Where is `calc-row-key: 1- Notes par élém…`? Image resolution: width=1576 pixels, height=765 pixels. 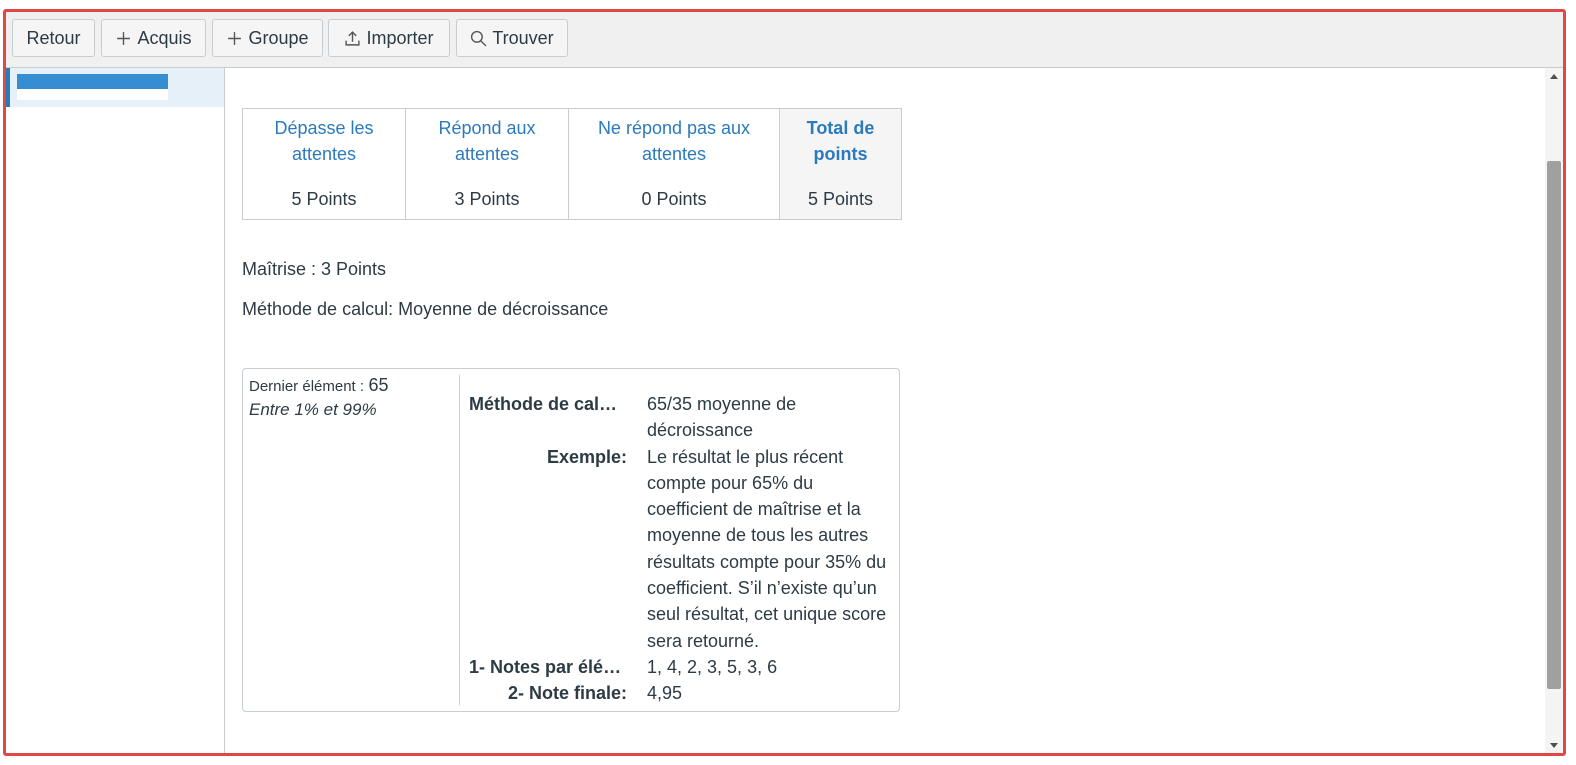 calc-row-key: 1- Notes par élém… is located at coordinates (553, 666).